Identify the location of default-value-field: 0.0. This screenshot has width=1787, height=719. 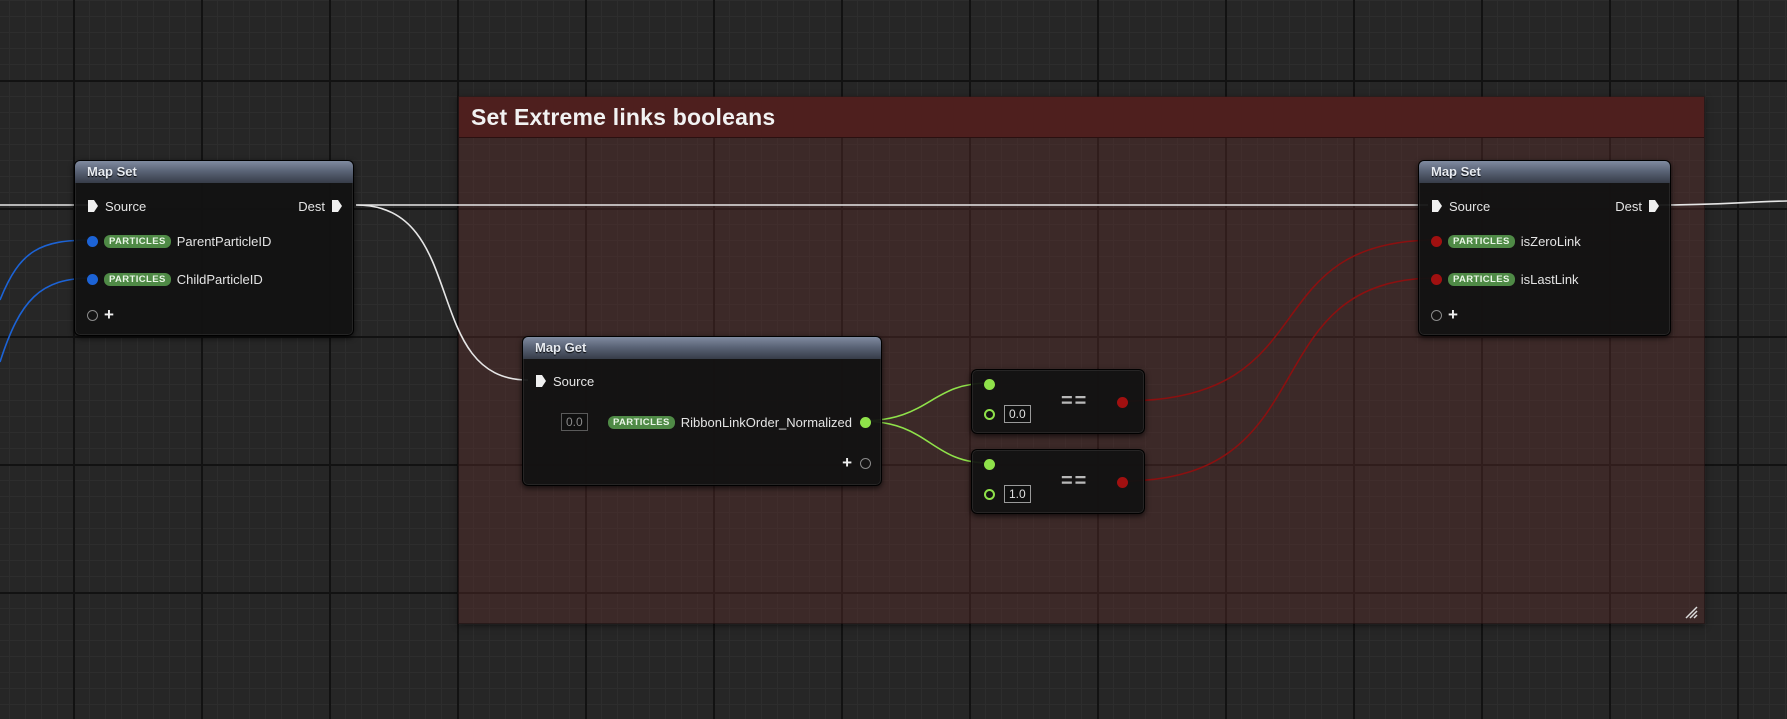
(574, 422).